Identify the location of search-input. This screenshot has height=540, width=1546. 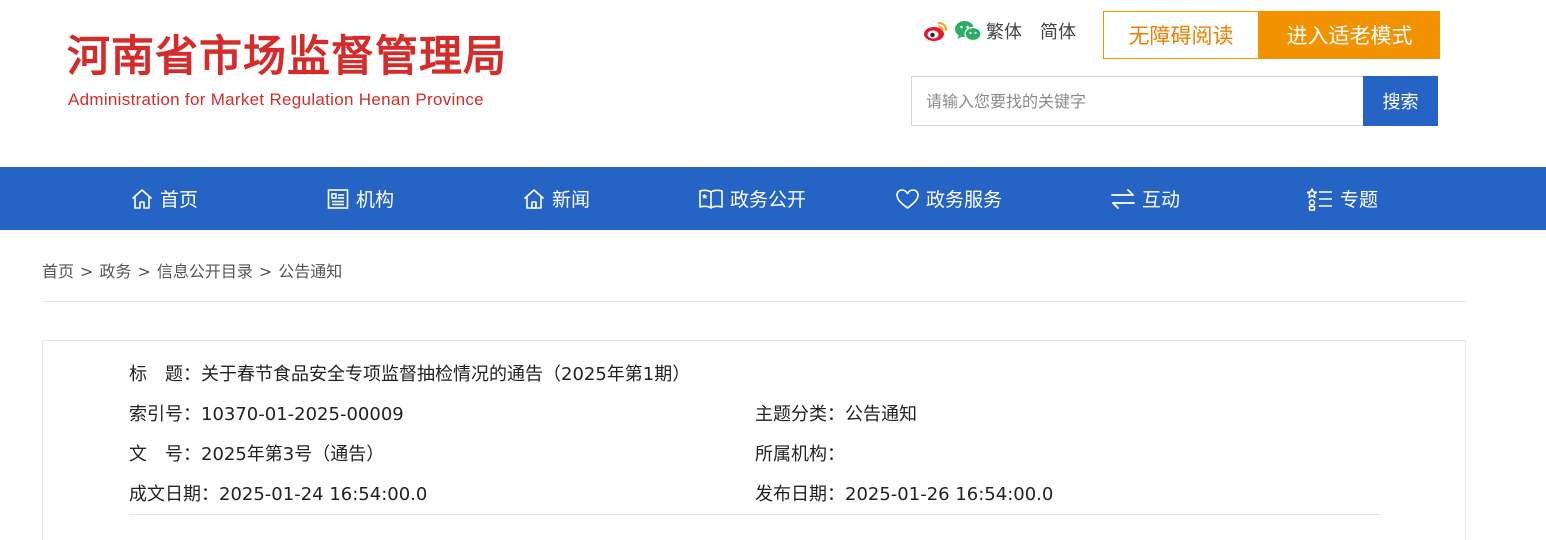
(1137, 101).